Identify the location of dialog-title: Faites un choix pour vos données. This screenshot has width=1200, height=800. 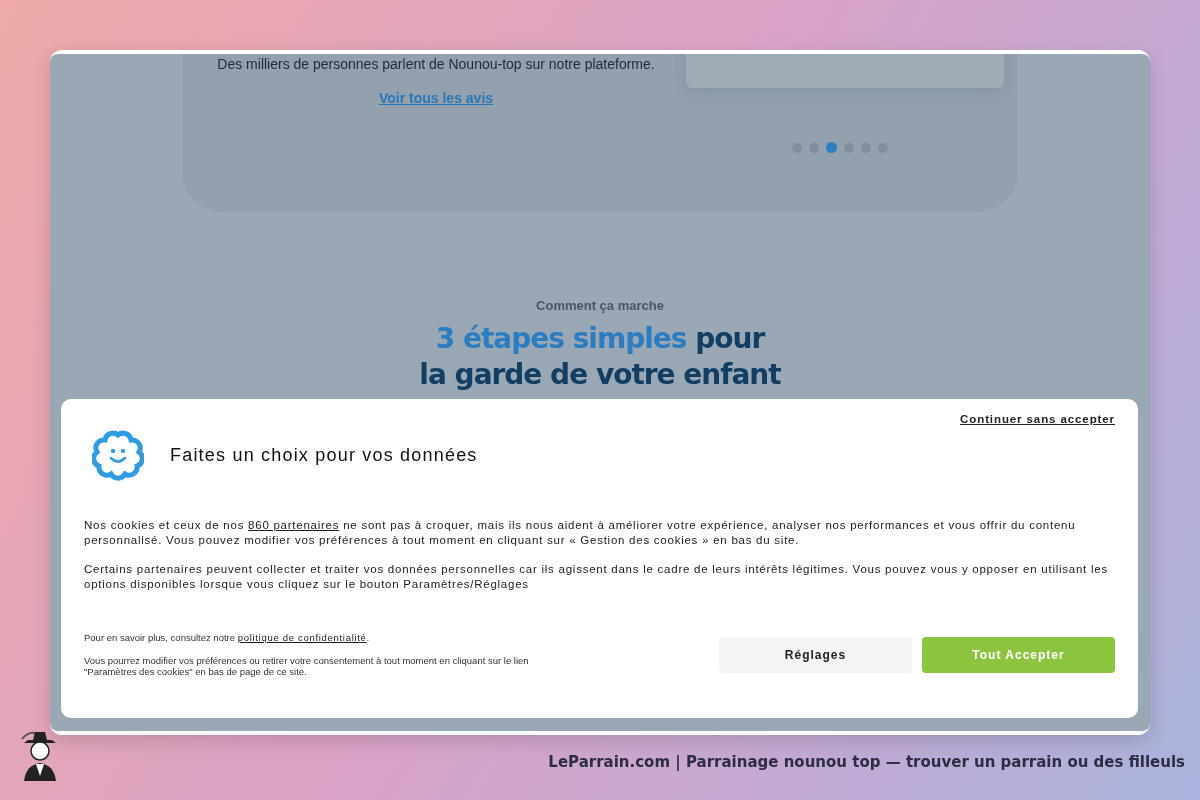
(324, 455).